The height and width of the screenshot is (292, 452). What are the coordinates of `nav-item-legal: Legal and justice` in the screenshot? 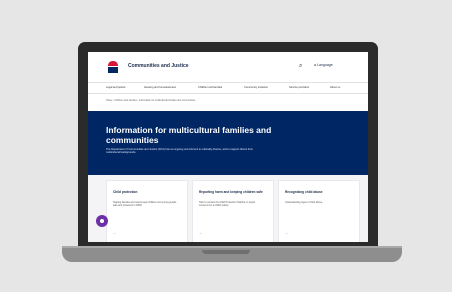 It's located at (115, 87).